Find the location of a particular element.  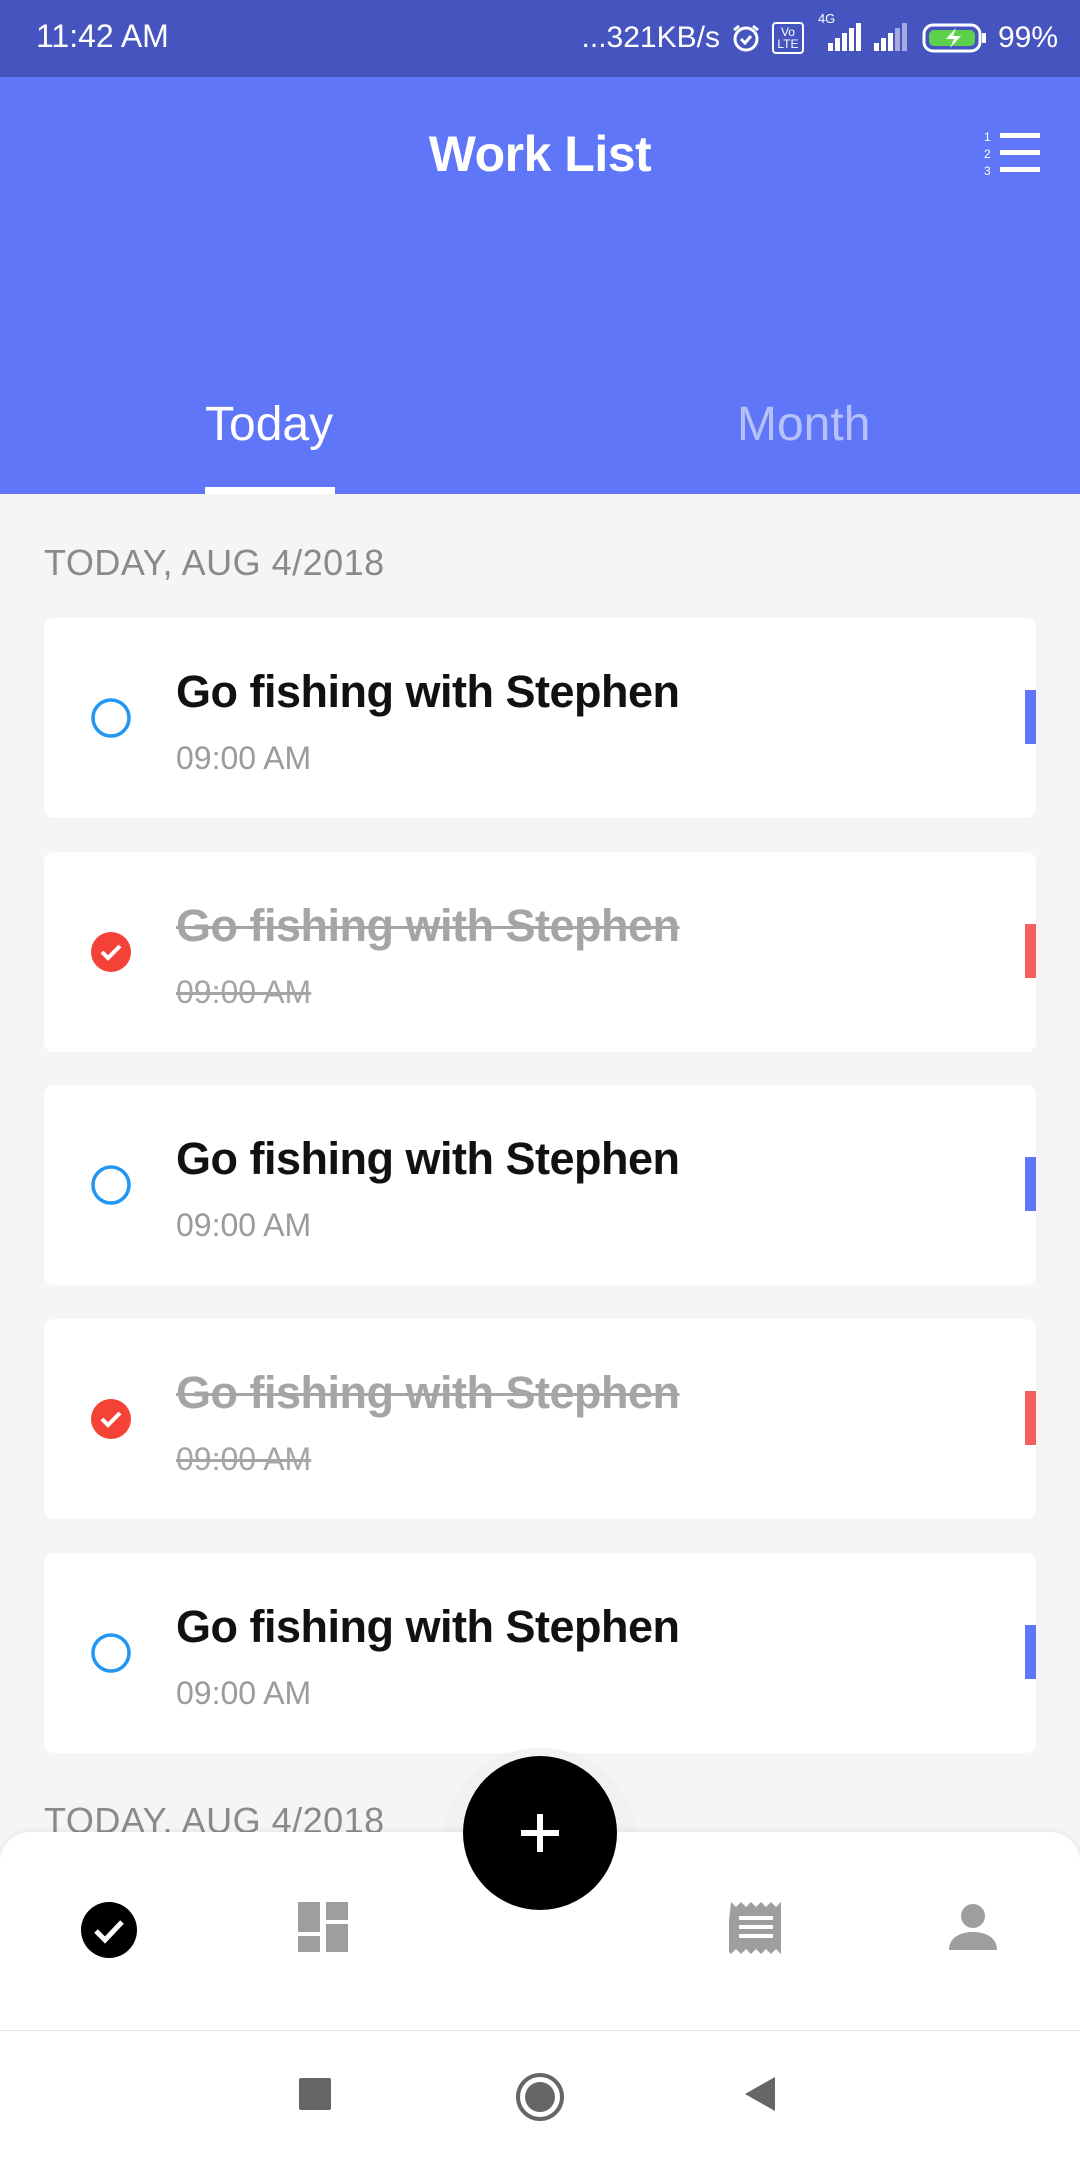

alarm-icon is located at coordinates (746, 38).